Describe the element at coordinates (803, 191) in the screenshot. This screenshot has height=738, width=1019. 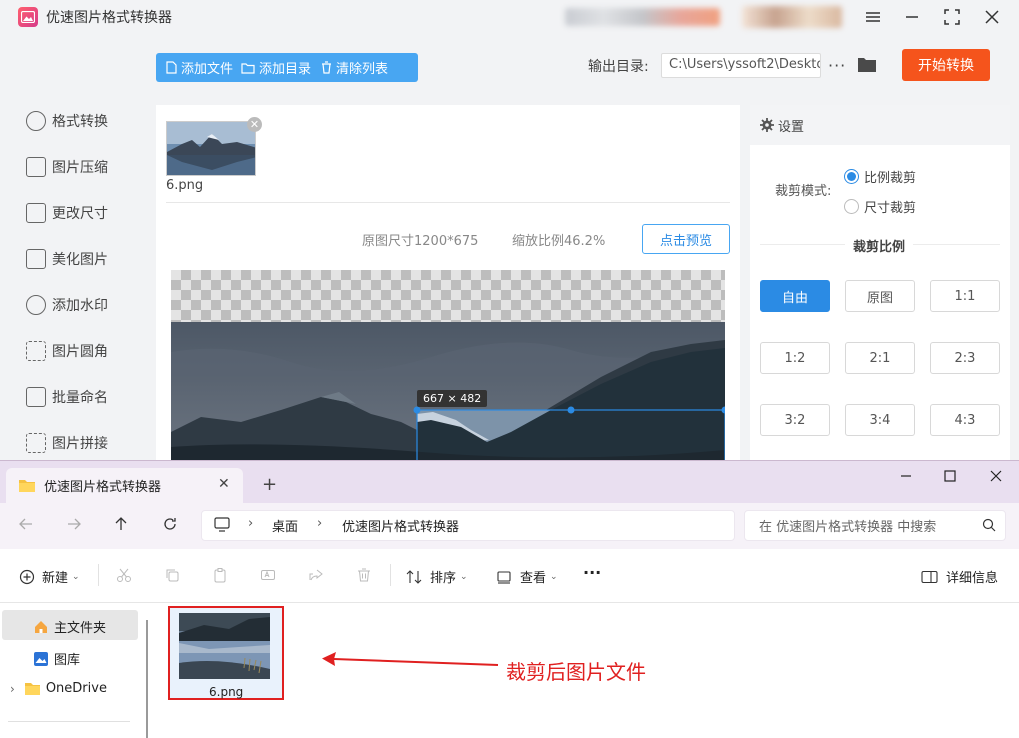
I see `crop-mode-label: 裁剪模式:` at that location.